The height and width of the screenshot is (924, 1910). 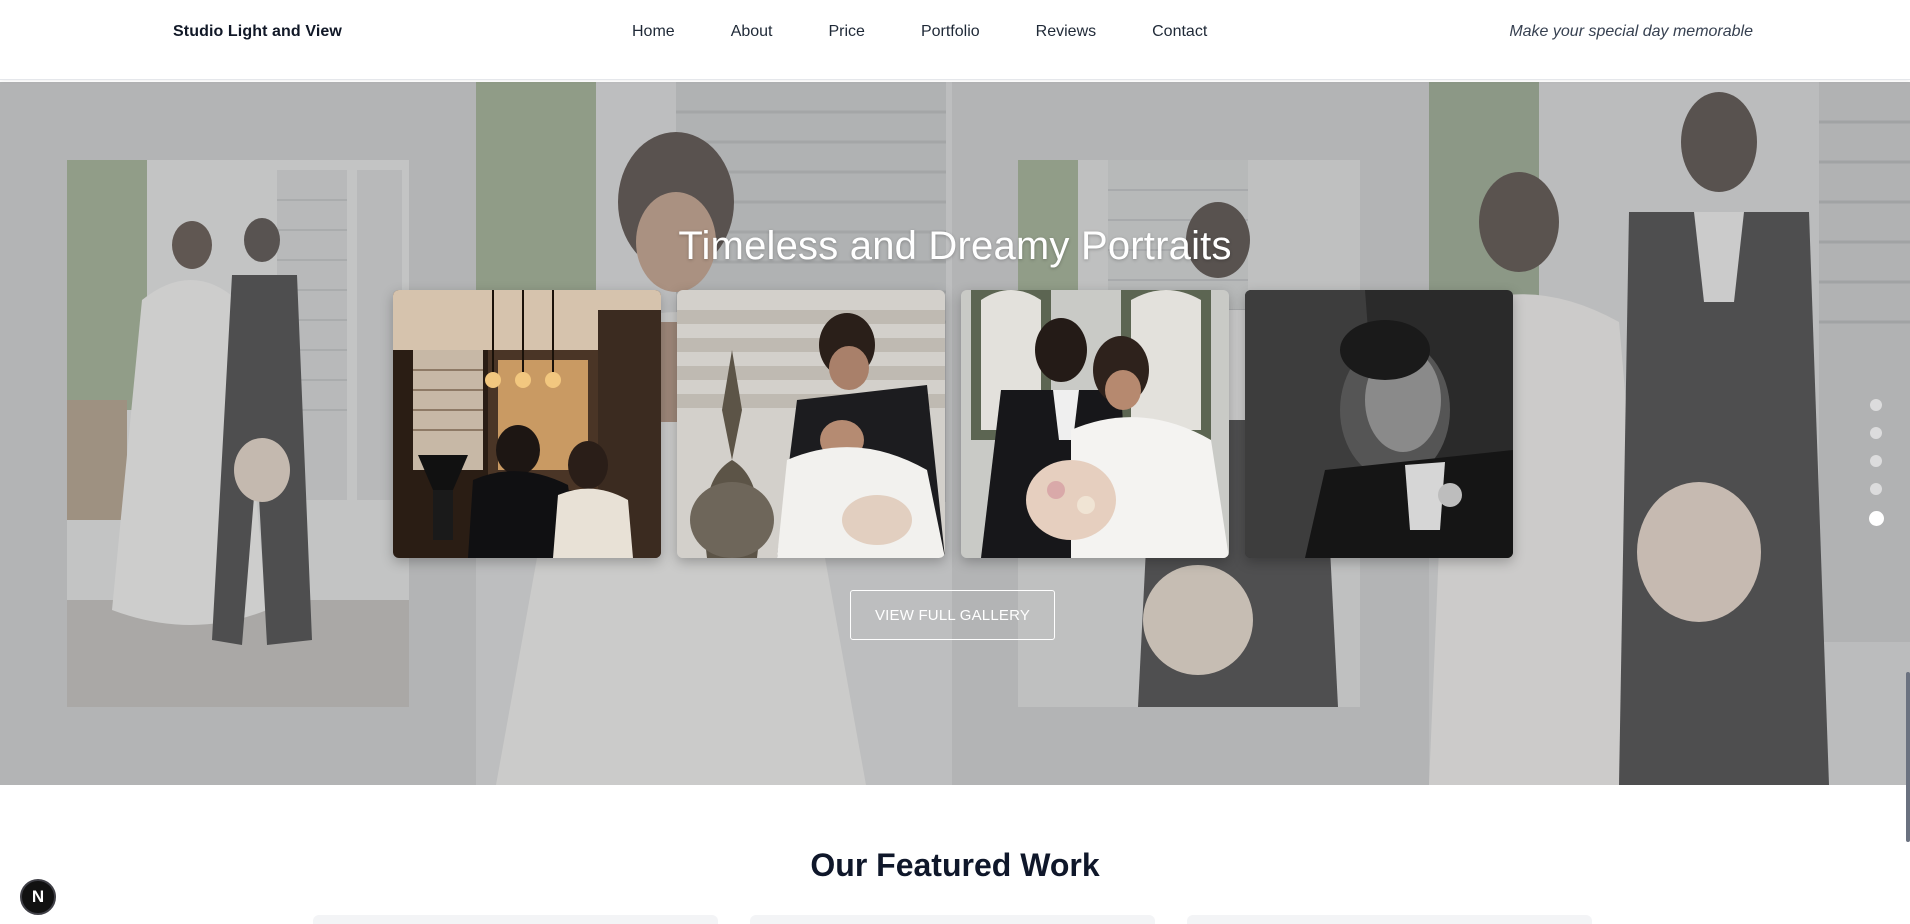 What do you see at coordinates (257, 32) in the screenshot?
I see `brand-logo-text: Studio Light and View` at bounding box center [257, 32].